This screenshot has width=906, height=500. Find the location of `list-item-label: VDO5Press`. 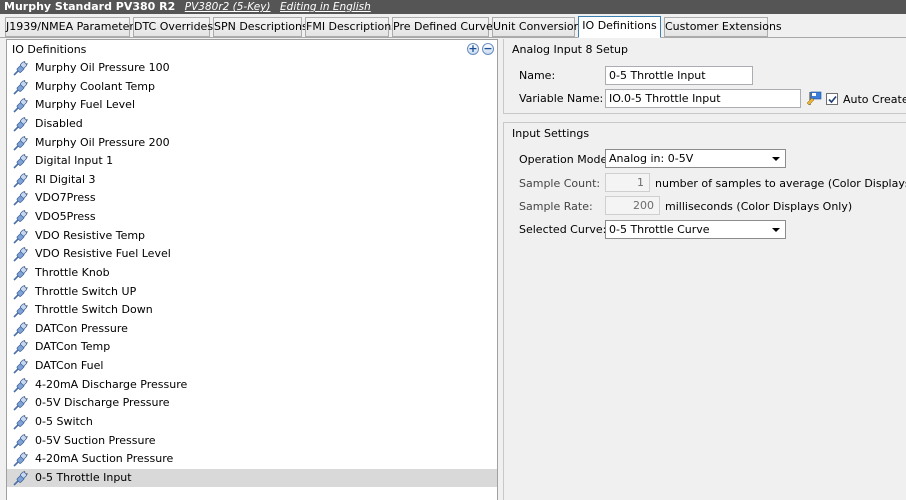

list-item-label: VDO5Press is located at coordinates (65, 216).